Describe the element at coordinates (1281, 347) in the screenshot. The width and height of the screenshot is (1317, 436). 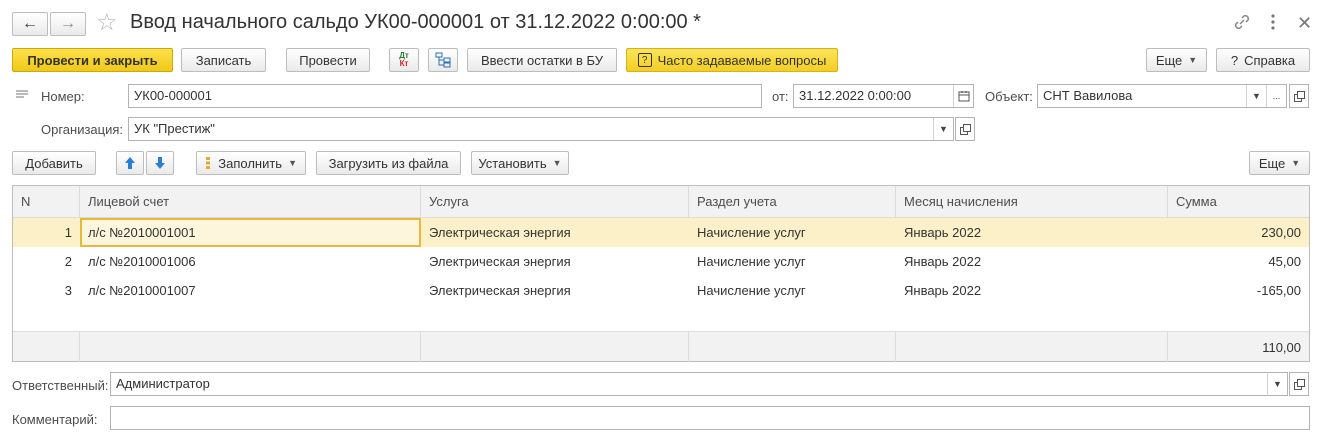
I see `sum-total: 110,00` at that location.